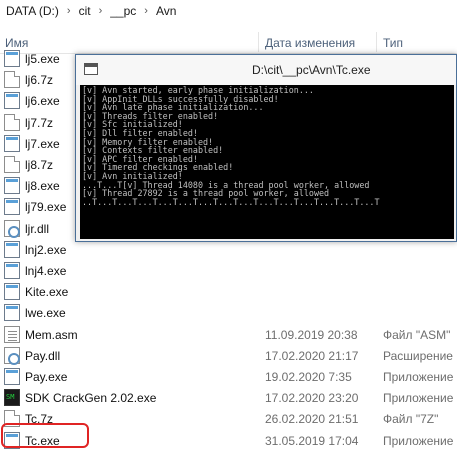  What do you see at coordinates (85, 11) in the screenshot?
I see `breadcrumb-folder-cit: cit` at bounding box center [85, 11].